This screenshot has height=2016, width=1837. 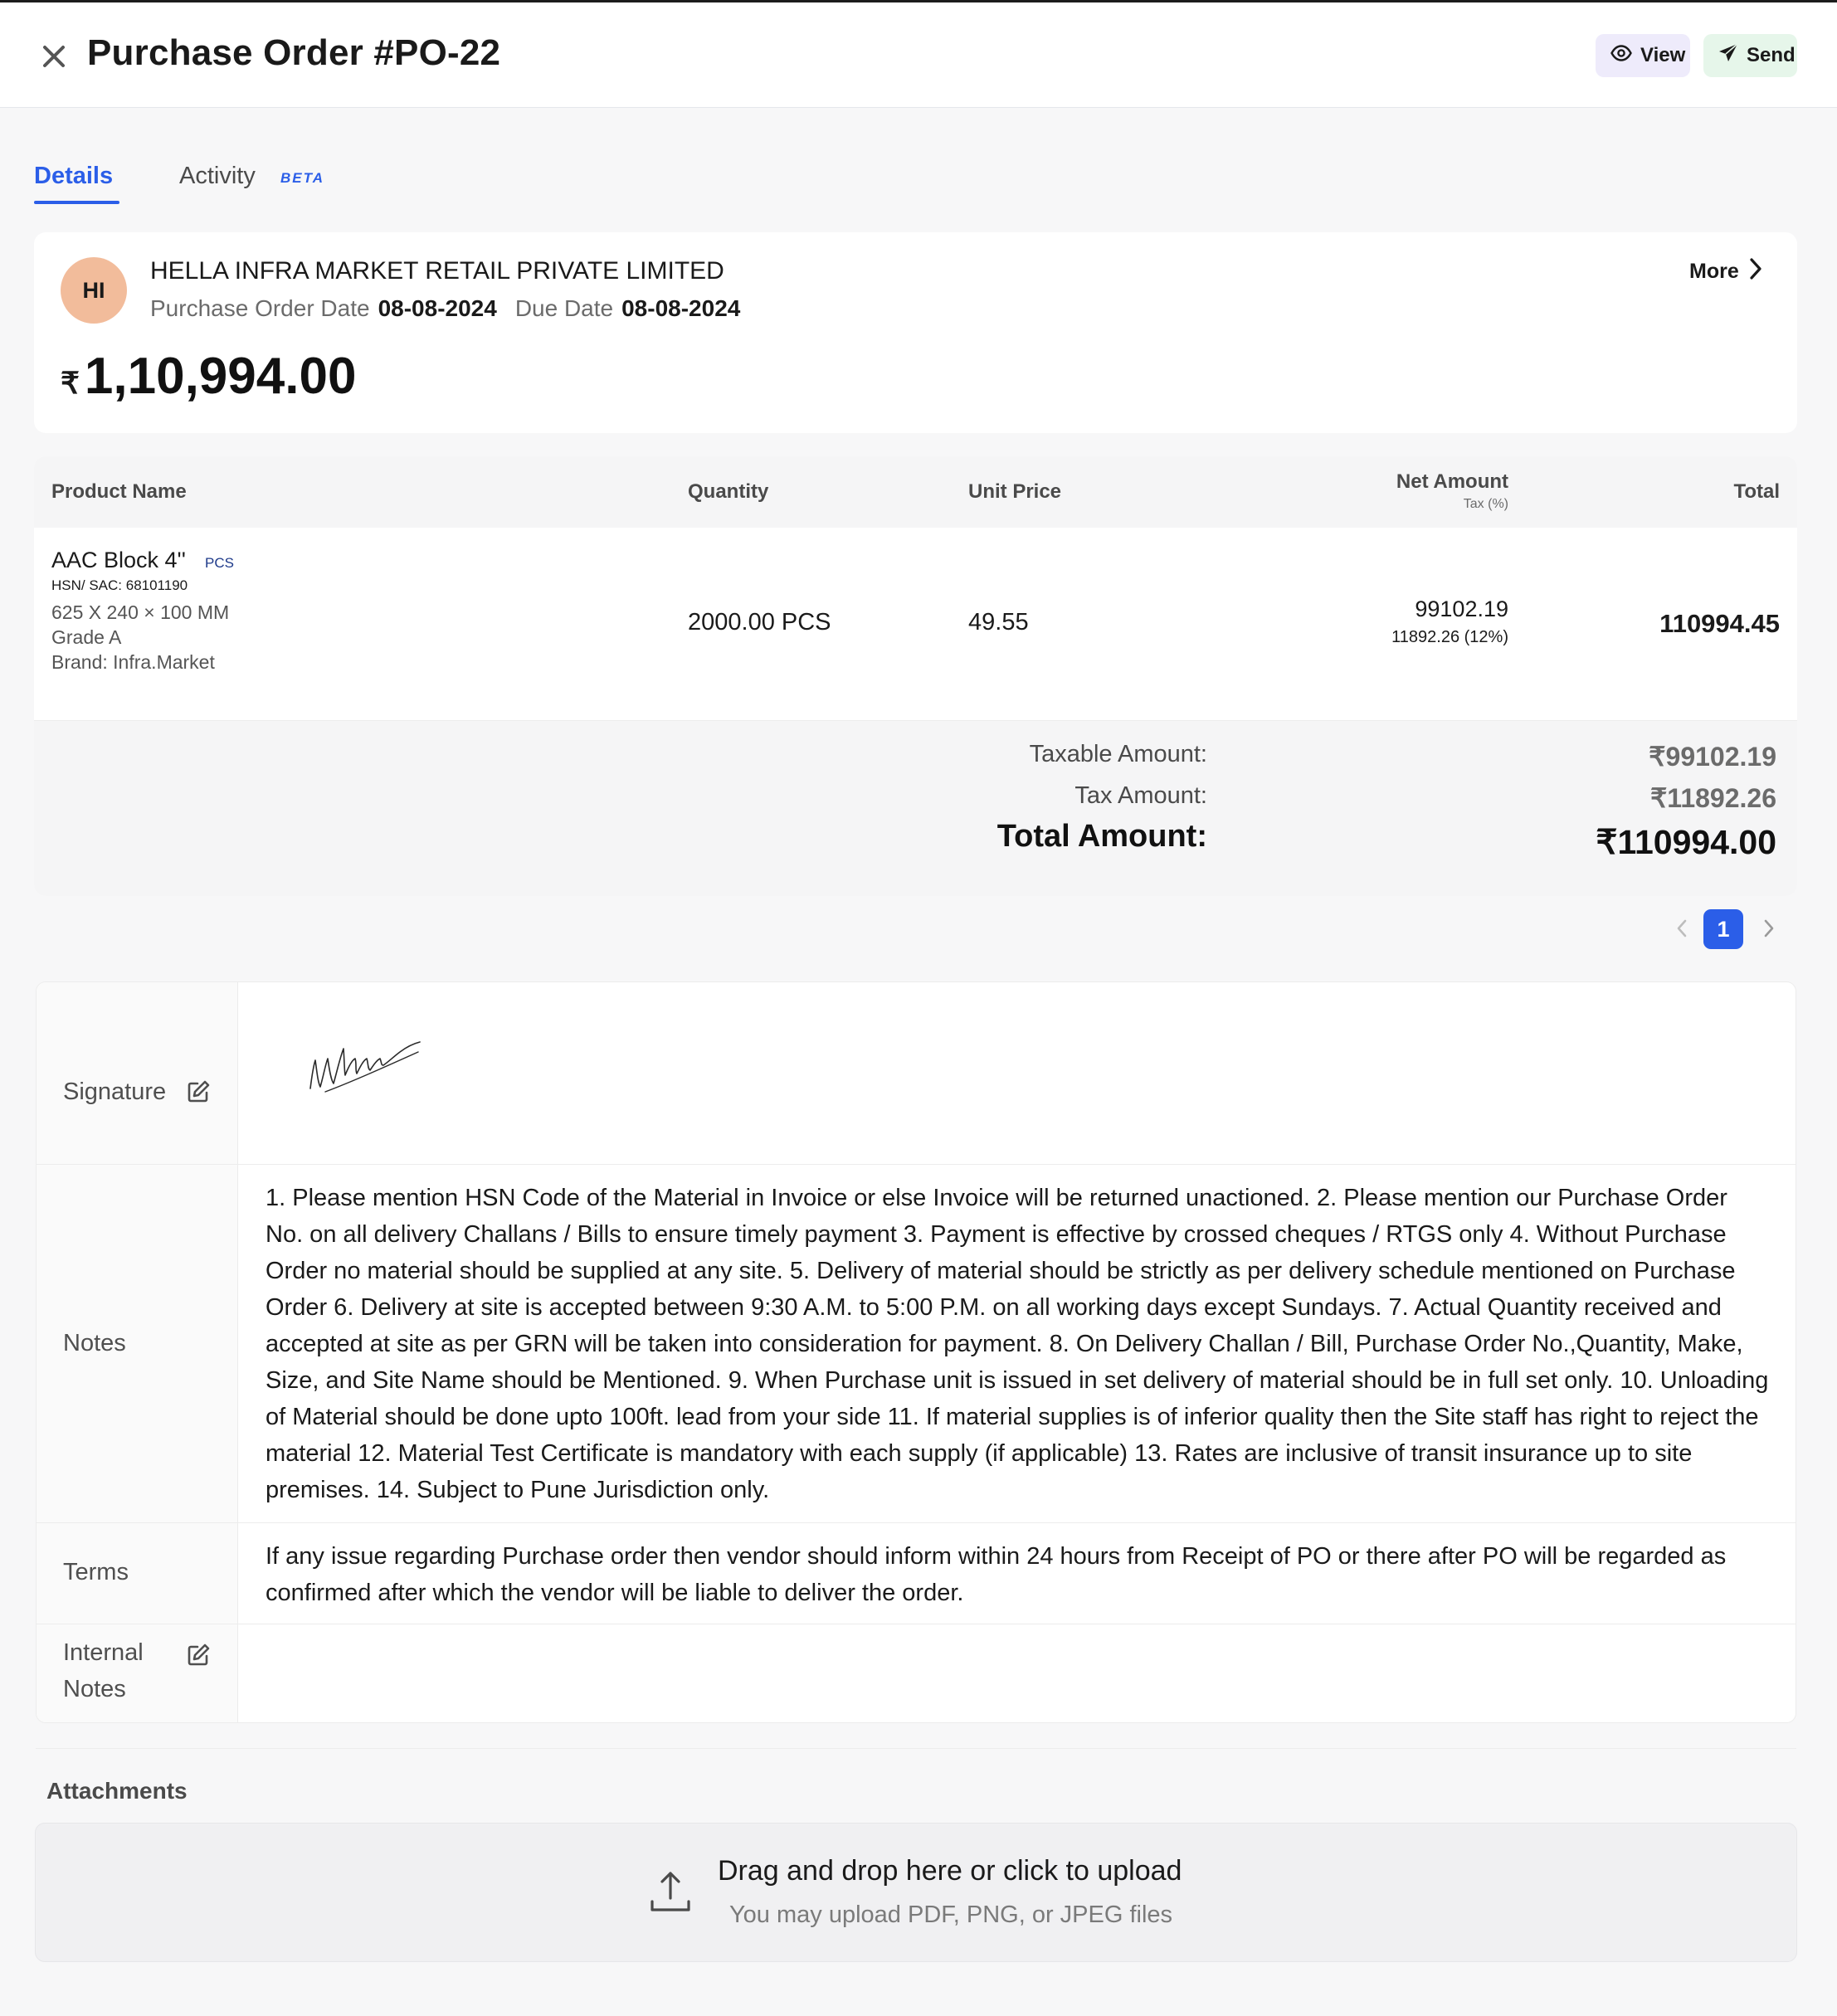 What do you see at coordinates (1015, 491) in the screenshot?
I see `col-unit-price: Unit Price` at bounding box center [1015, 491].